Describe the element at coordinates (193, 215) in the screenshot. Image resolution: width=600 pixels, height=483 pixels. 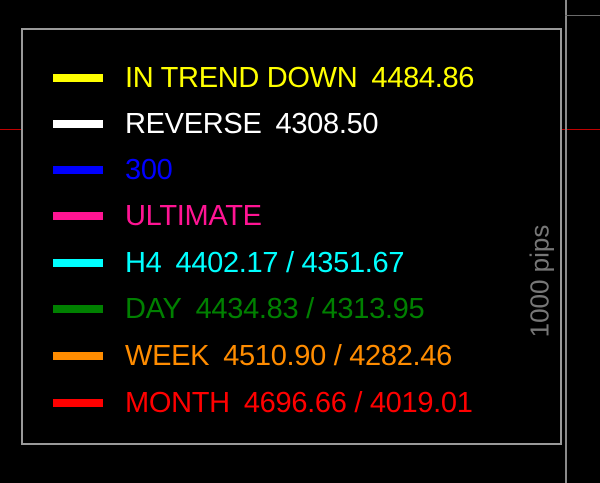
I see `legend-label: ULTIMATE` at that location.